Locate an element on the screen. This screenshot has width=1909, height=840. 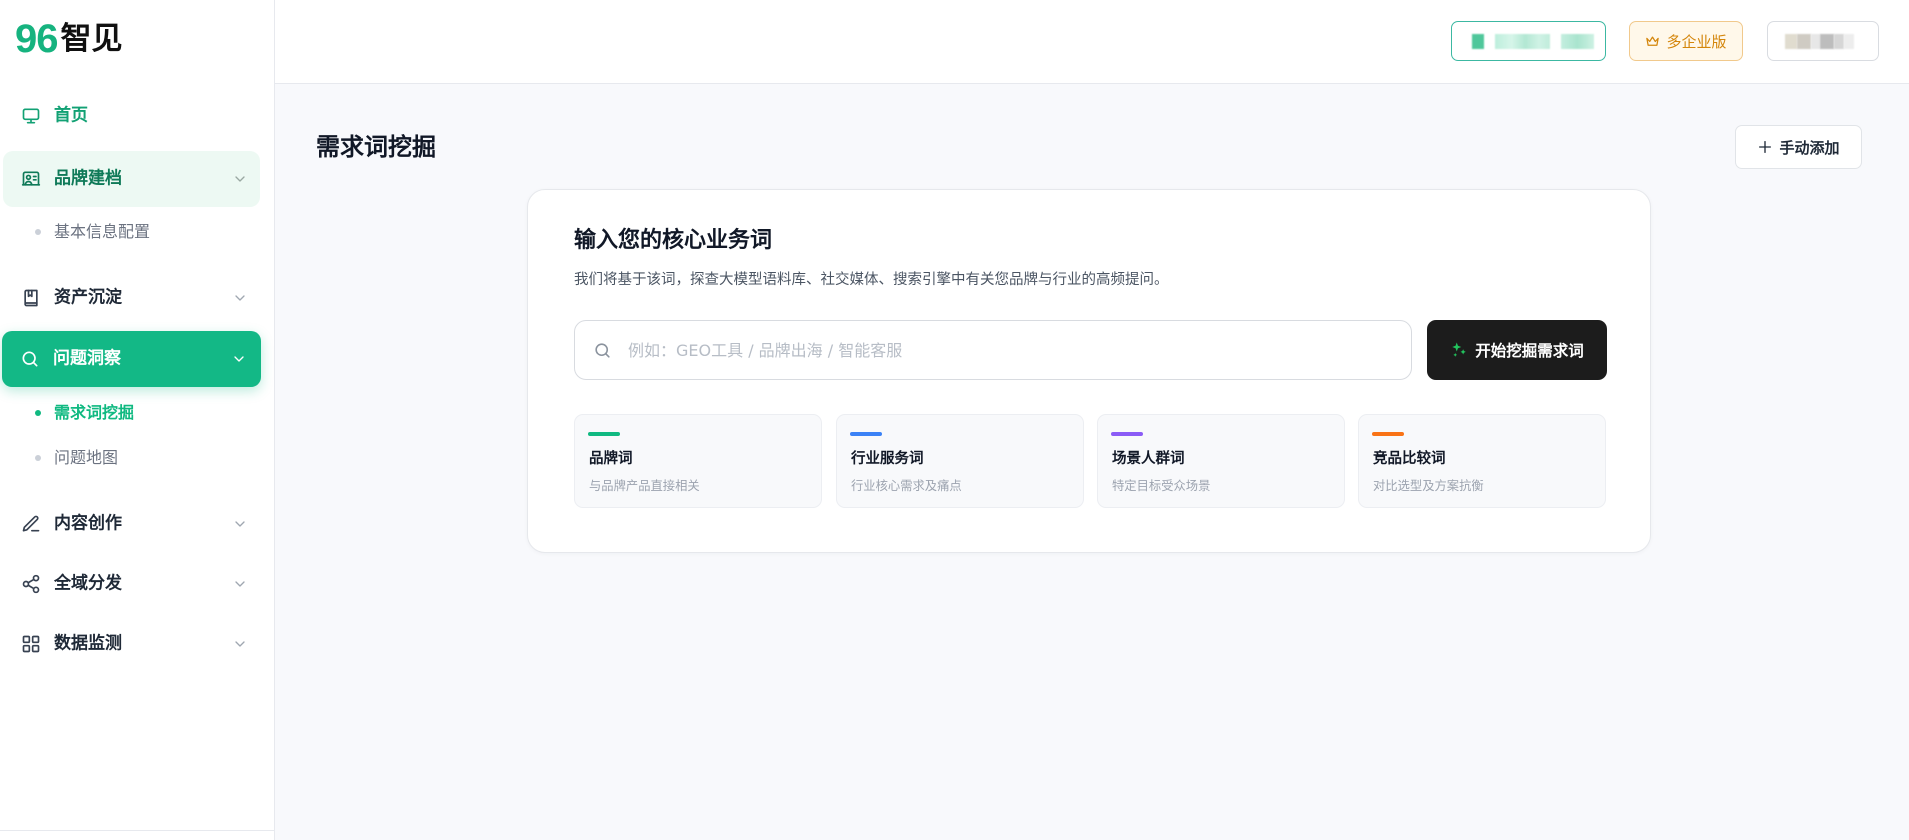
account-button is located at coordinates (1528, 41).